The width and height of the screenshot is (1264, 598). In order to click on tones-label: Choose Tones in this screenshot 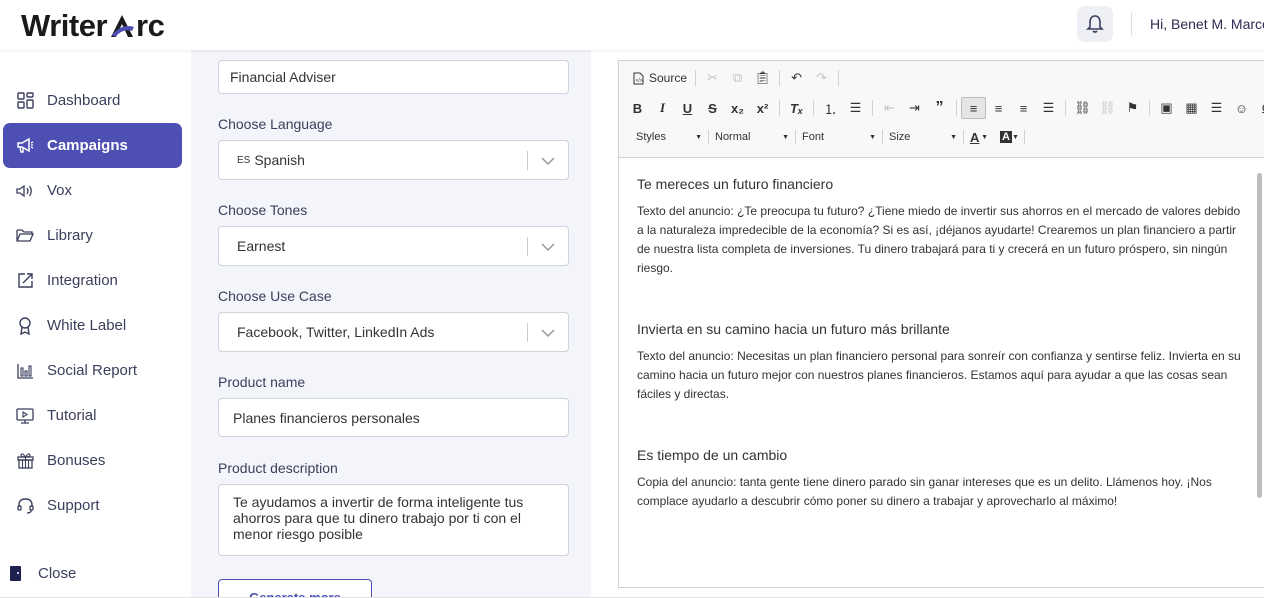, I will do `click(263, 210)`.